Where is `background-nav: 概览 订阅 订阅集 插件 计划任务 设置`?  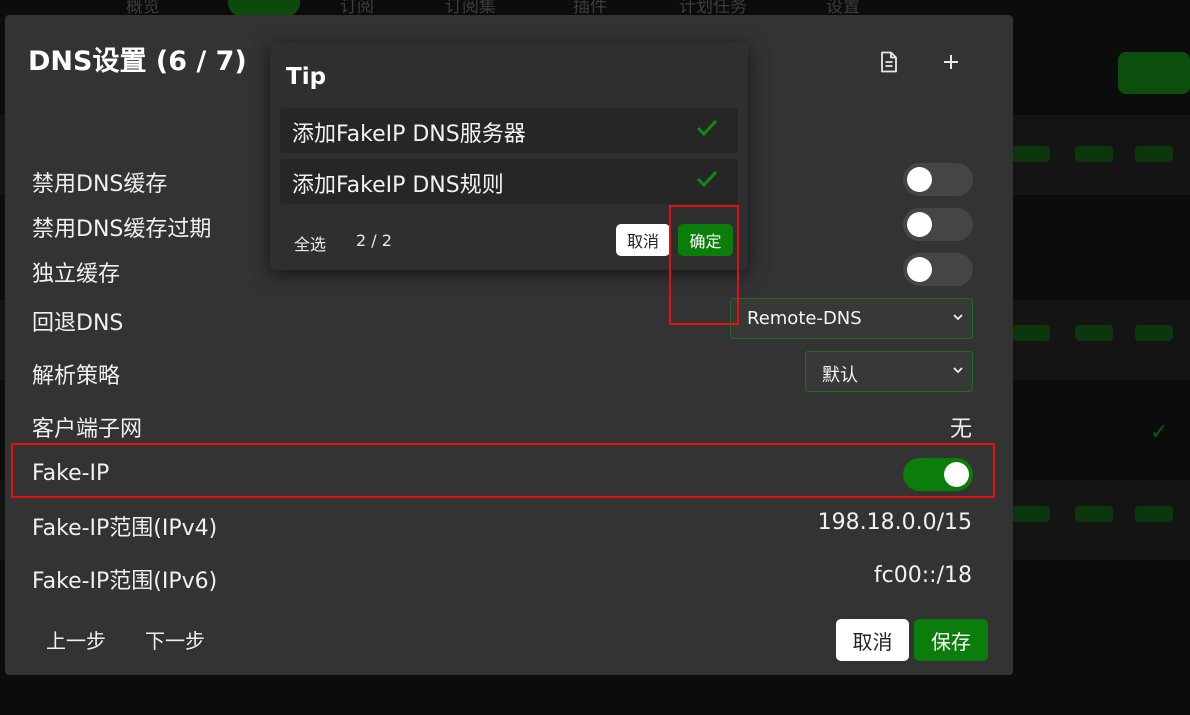
background-nav: 概览 订阅 订阅集 插件 计划任务 设置 is located at coordinates (595, 8).